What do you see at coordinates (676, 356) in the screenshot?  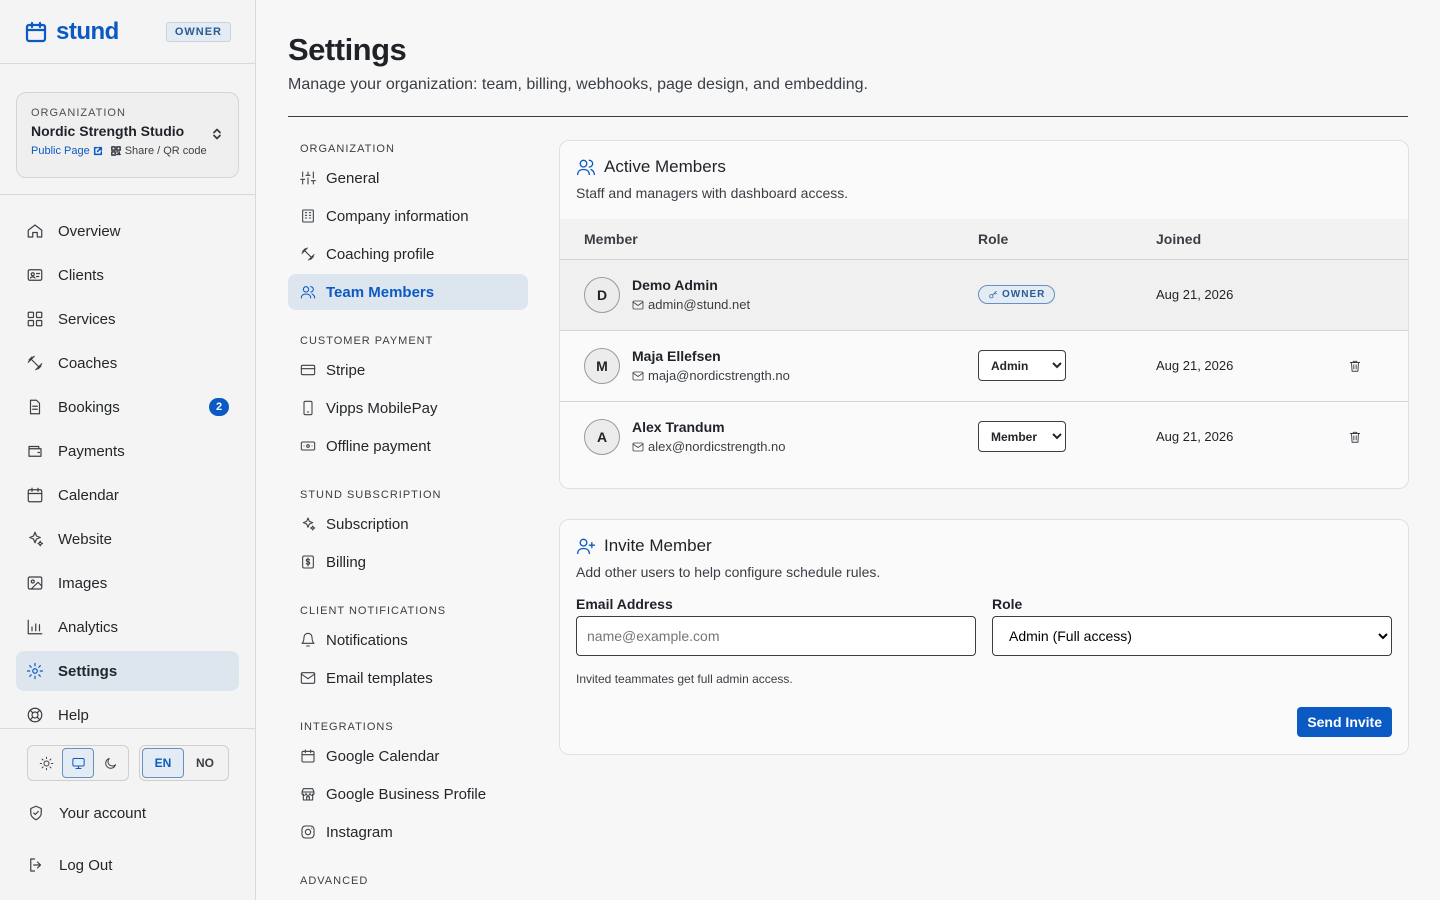 I see `member-name: Maja Ellefsen` at bounding box center [676, 356].